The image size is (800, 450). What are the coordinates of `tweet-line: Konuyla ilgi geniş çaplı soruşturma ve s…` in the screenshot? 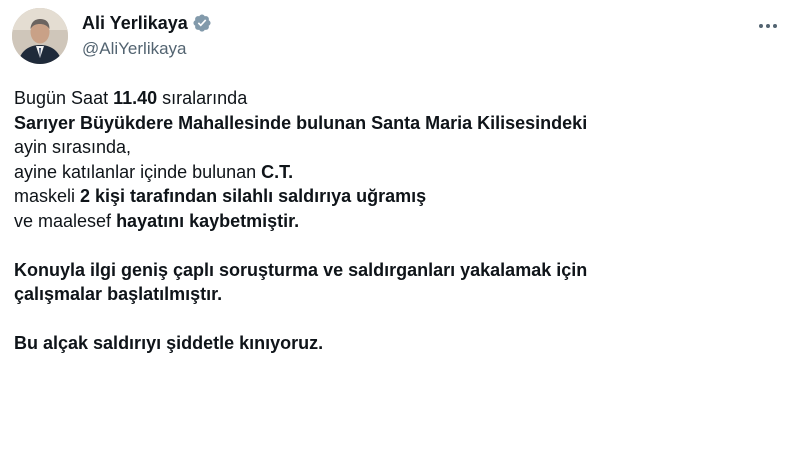 It's located at (301, 269).